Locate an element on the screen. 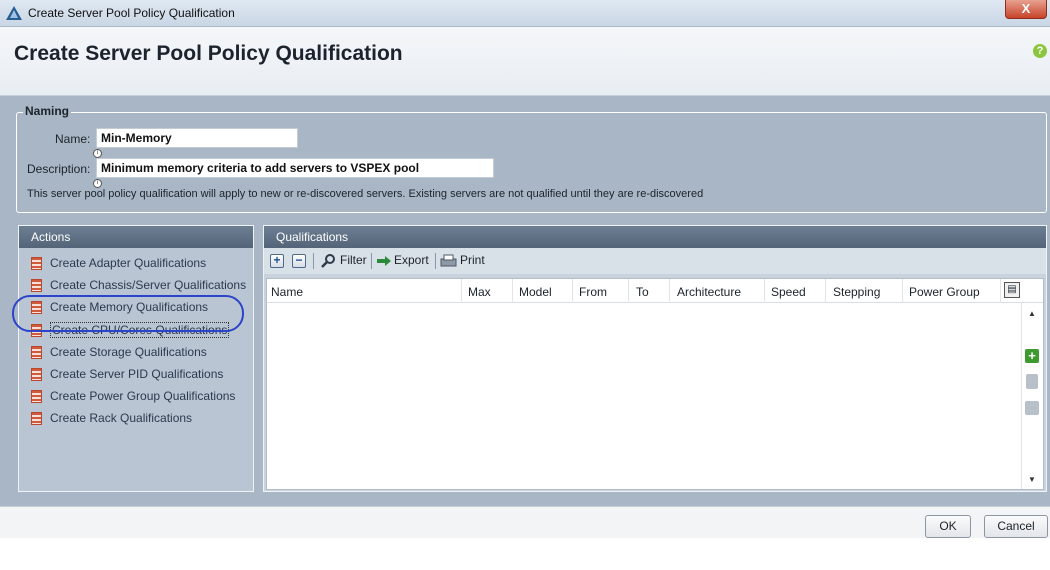 Image resolution: width=1050 pixels, height=570 pixels. export-button: Export is located at coordinates (411, 260).